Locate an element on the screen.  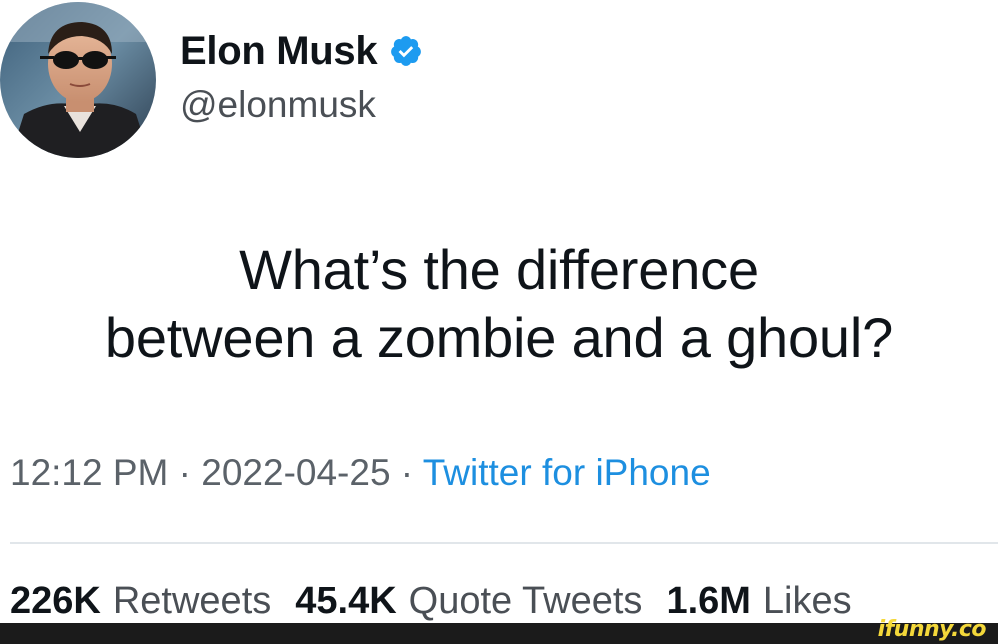
tweet-source: Twitter for iPhone is located at coordinates (567, 472).